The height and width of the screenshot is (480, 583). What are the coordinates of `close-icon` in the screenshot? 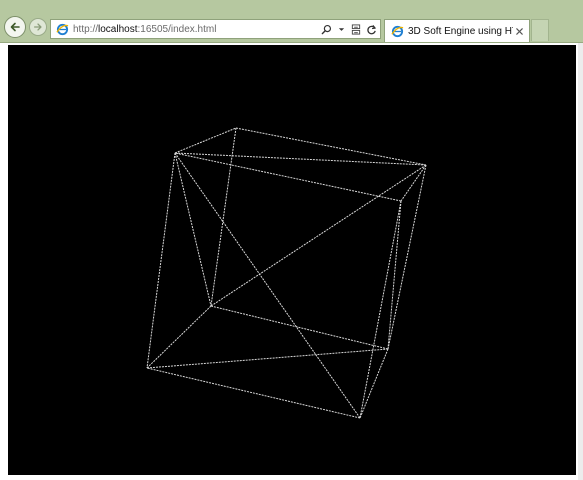 It's located at (519, 31).